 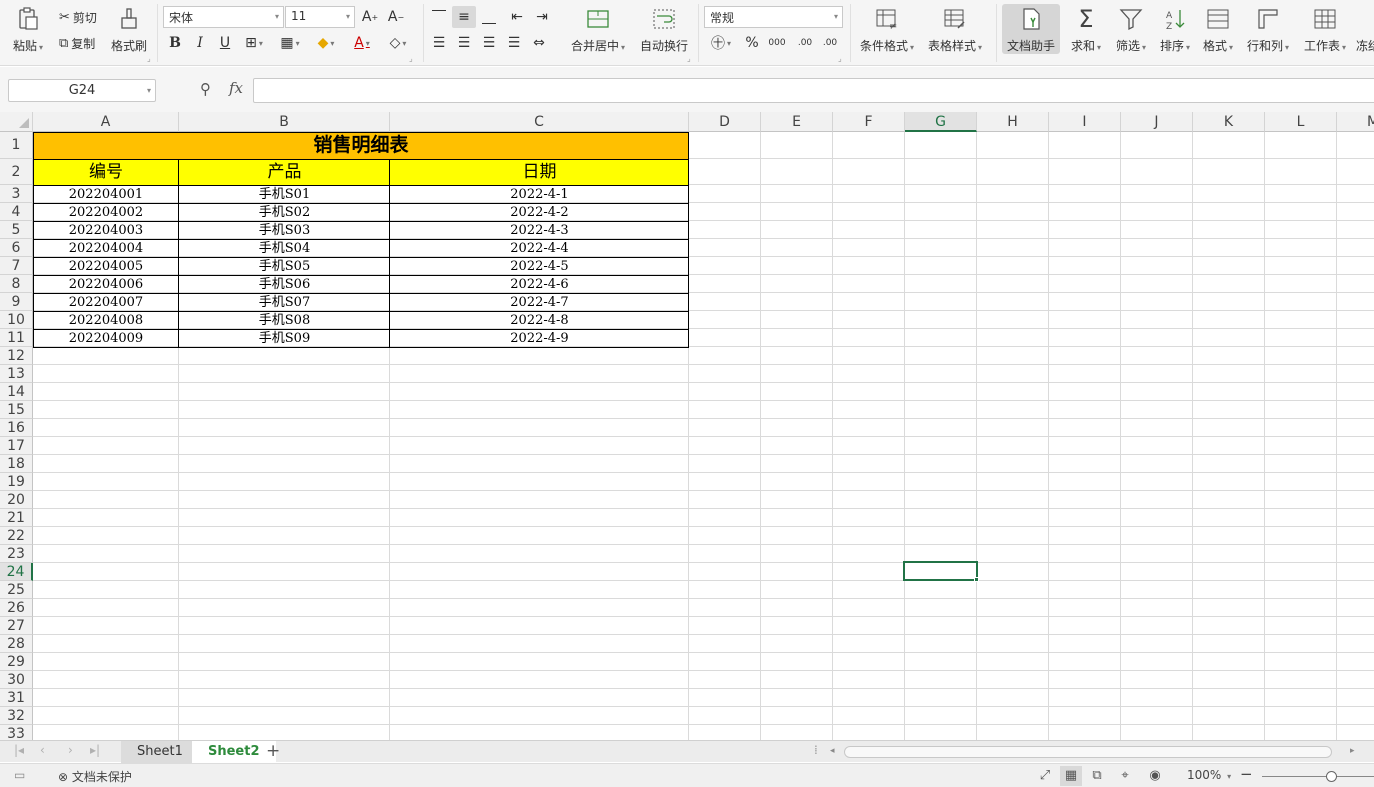 I want to click on active-cell-selection, so click(x=940, y=571).